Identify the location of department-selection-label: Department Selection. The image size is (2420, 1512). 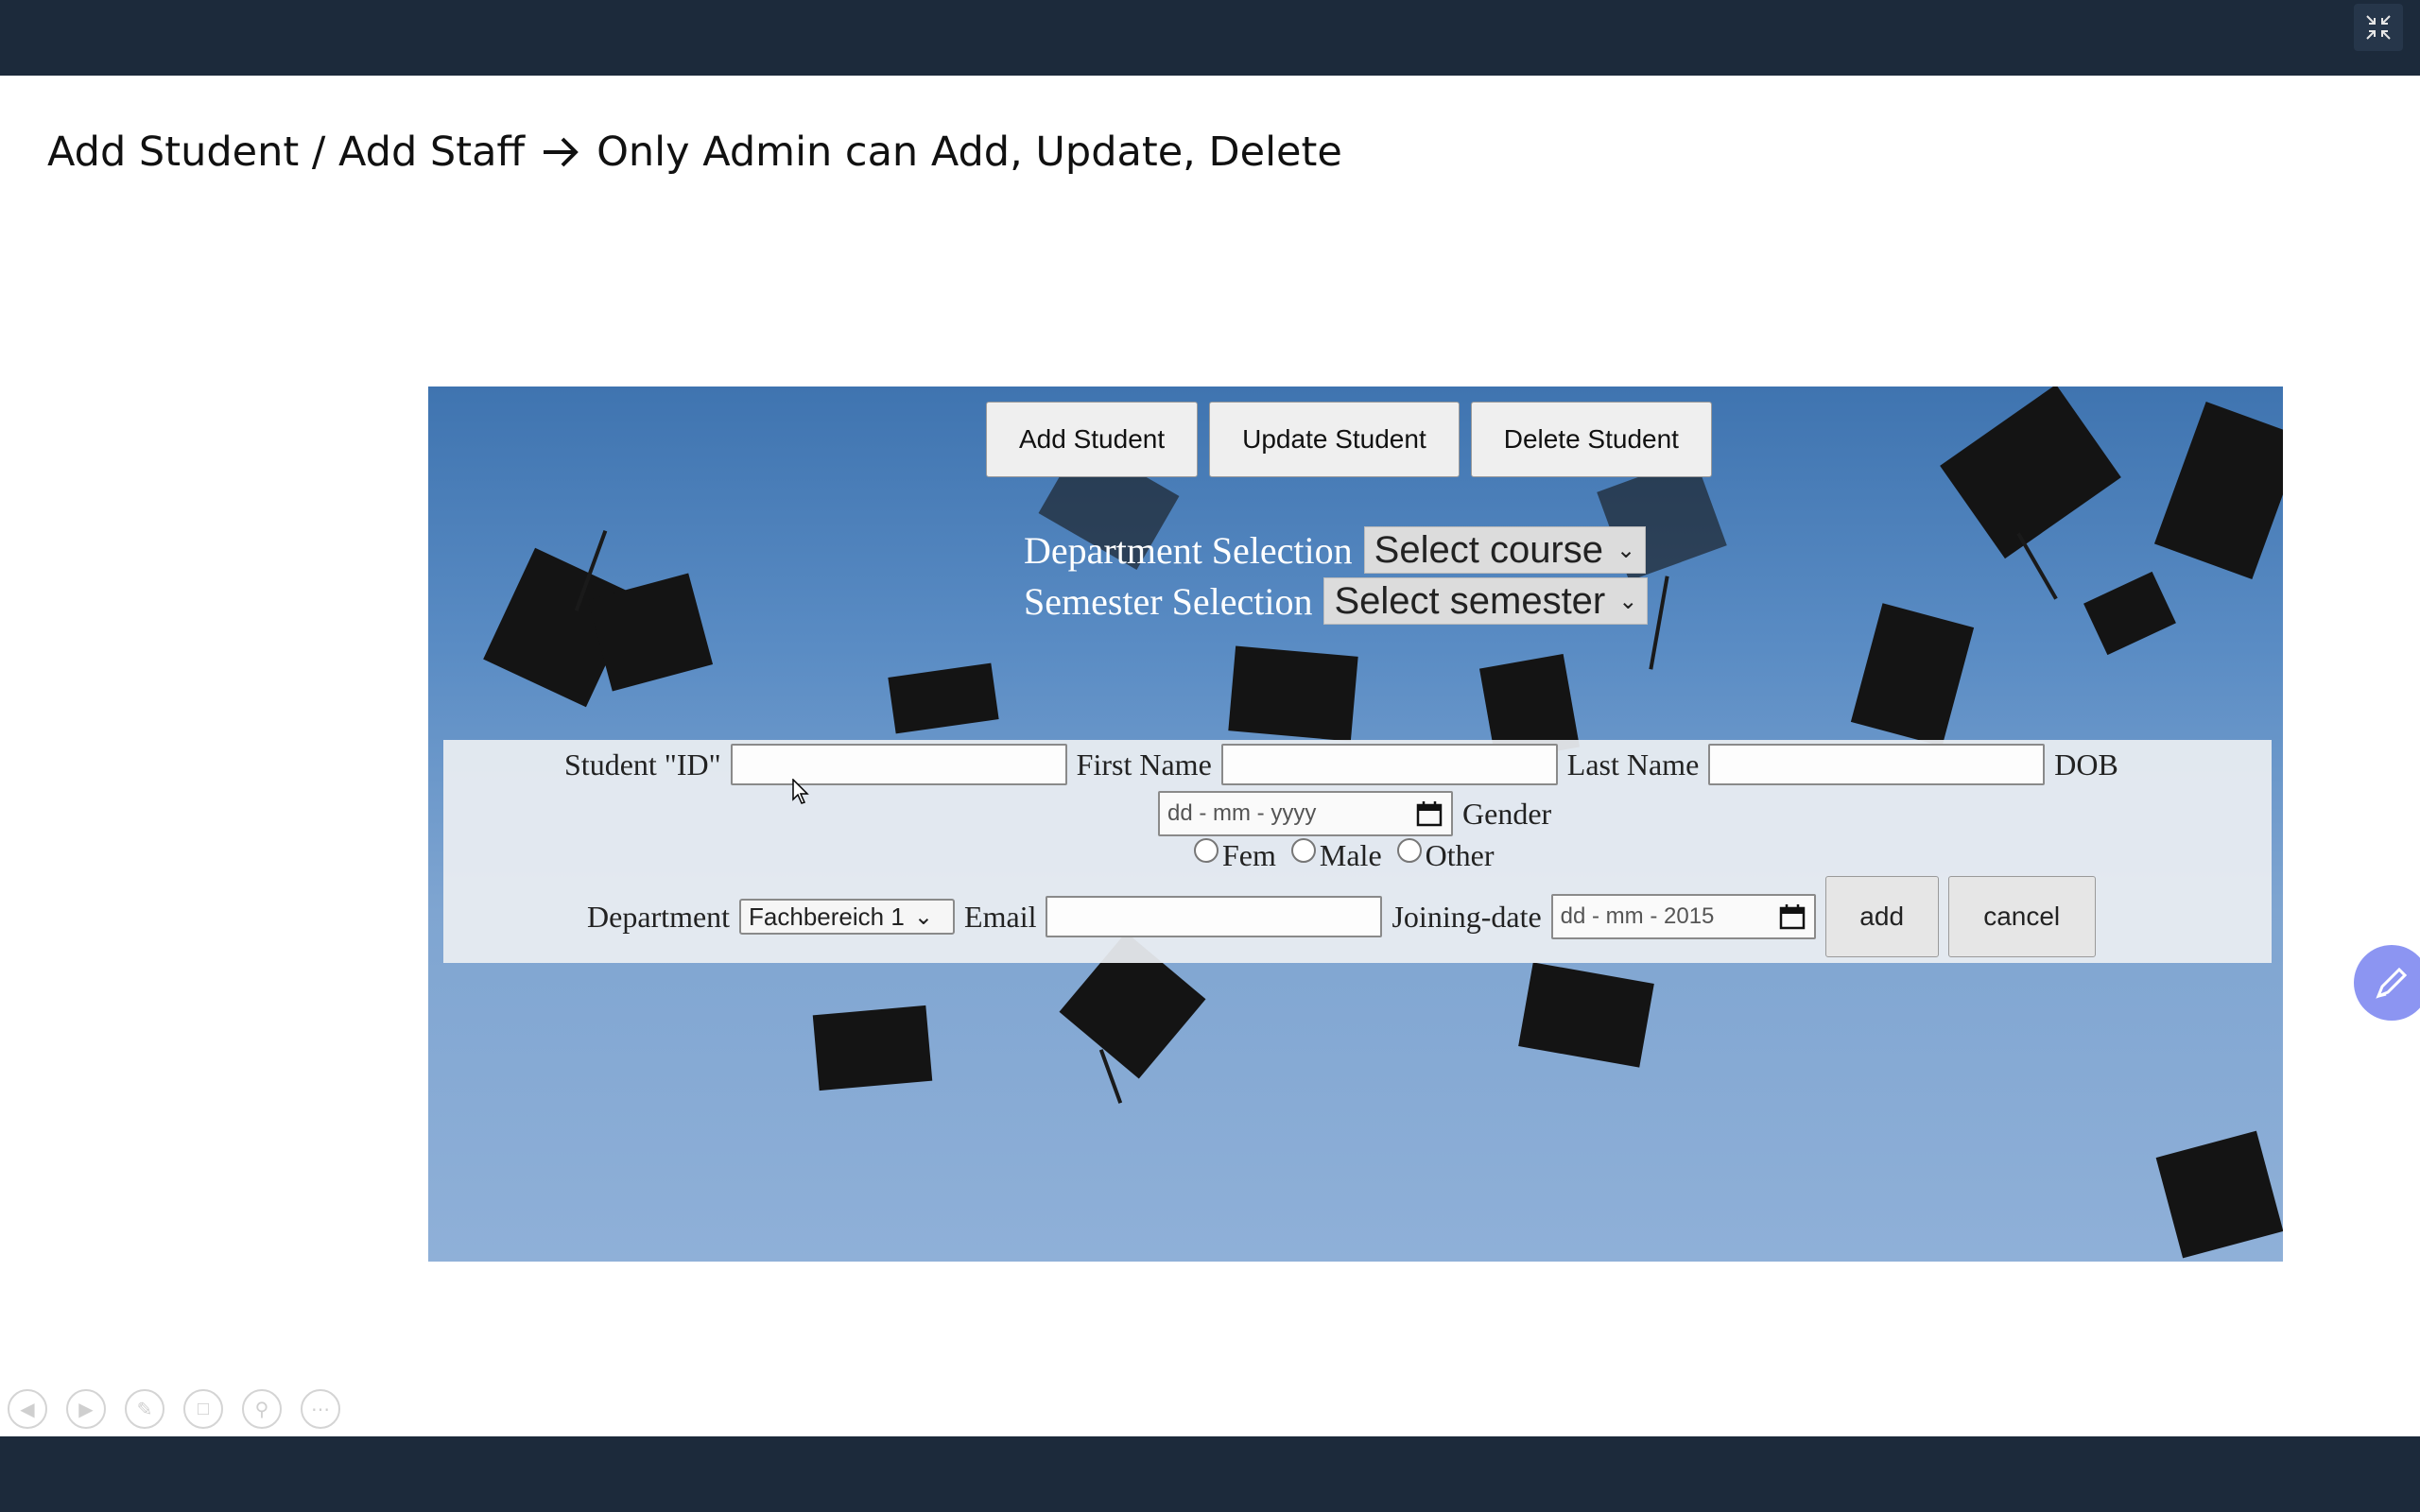
(1188, 550).